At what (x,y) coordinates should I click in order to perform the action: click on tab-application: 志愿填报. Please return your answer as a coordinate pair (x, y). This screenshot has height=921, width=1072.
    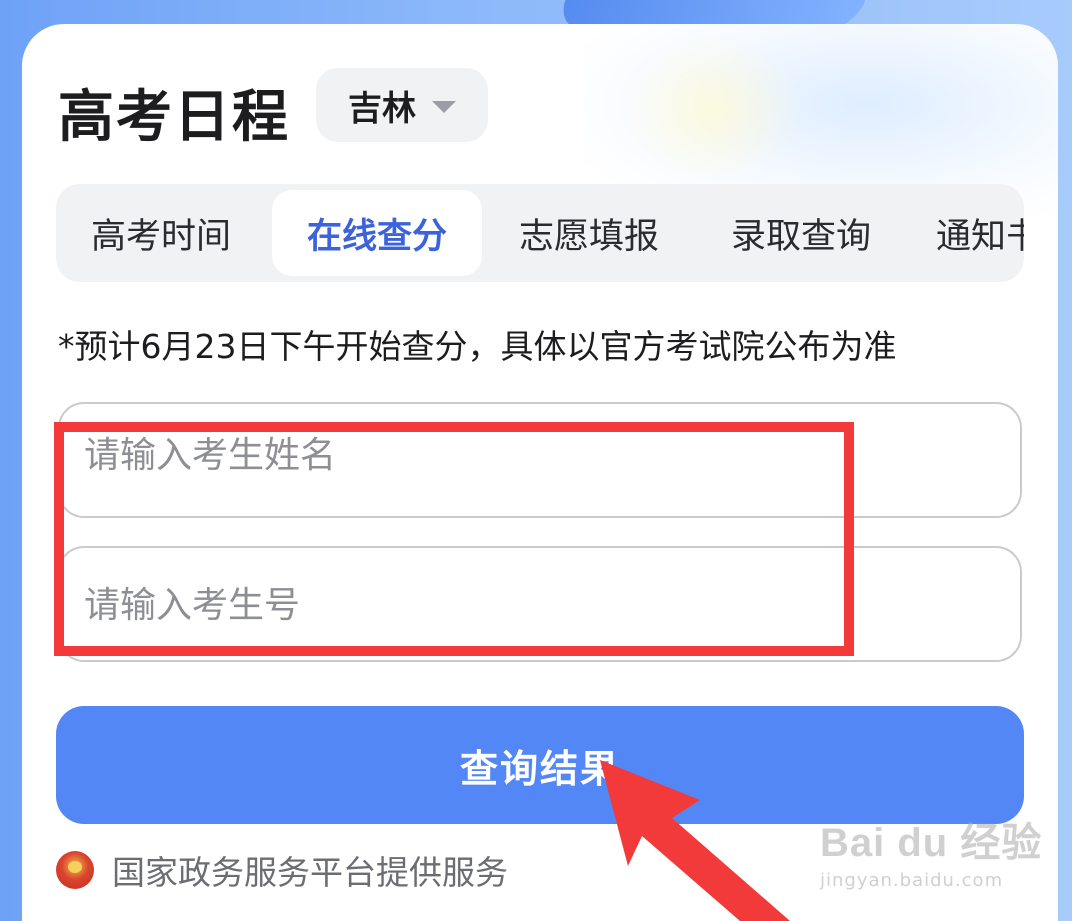
    Looking at the image, I should click on (589, 233).